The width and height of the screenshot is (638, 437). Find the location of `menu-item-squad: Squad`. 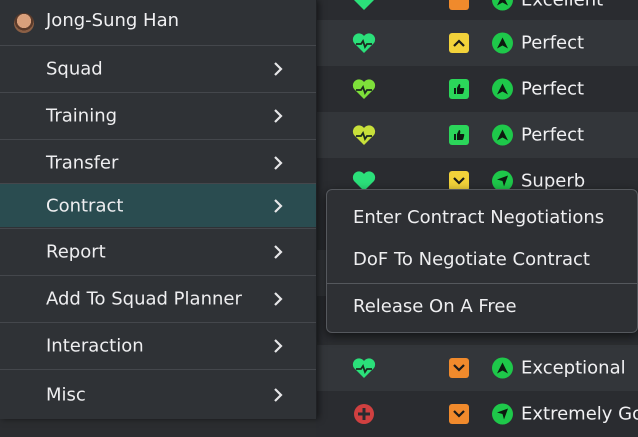

menu-item-squad: Squad is located at coordinates (158, 68).